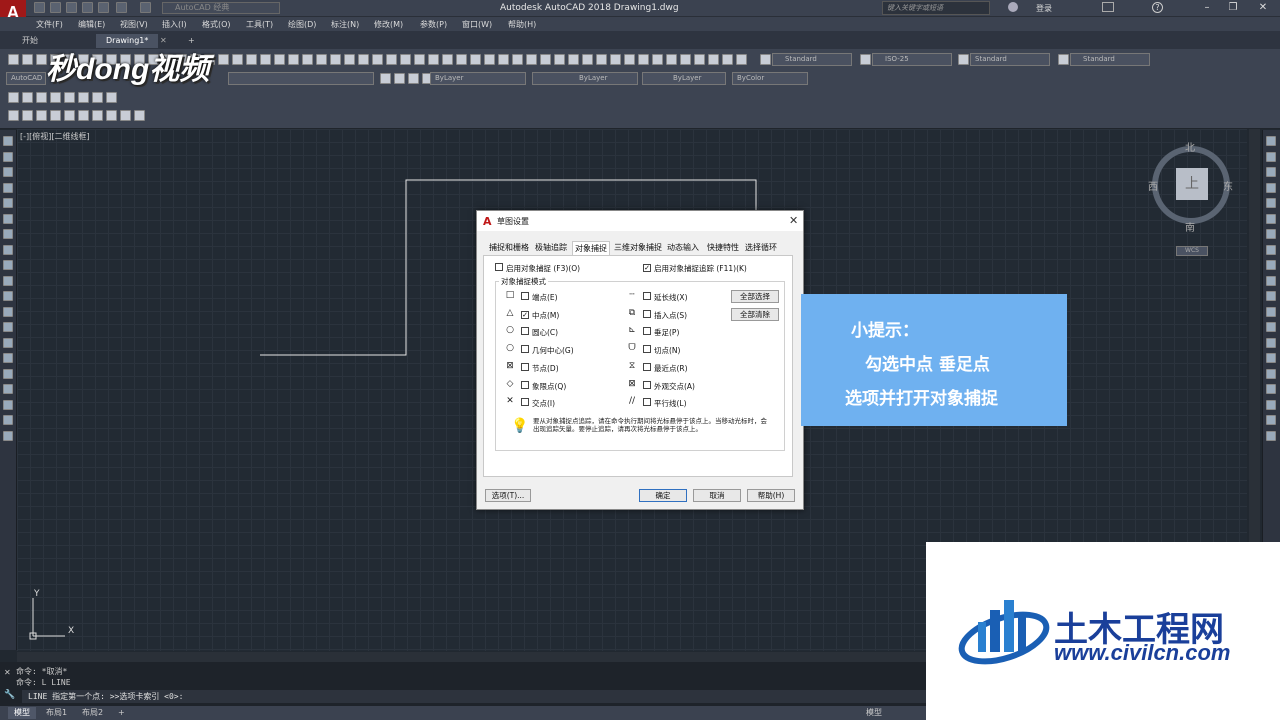  Describe the element at coordinates (513, 221) in the screenshot. I see `dialog-title: 草图设置` at that location.